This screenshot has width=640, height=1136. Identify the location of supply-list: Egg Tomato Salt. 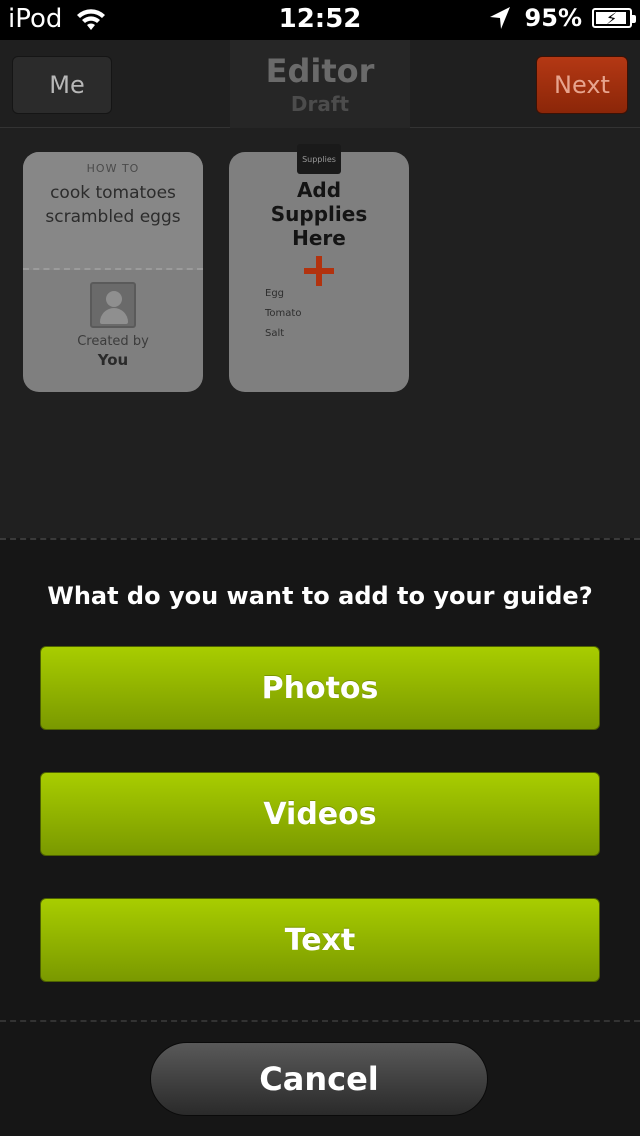
(283, 318).